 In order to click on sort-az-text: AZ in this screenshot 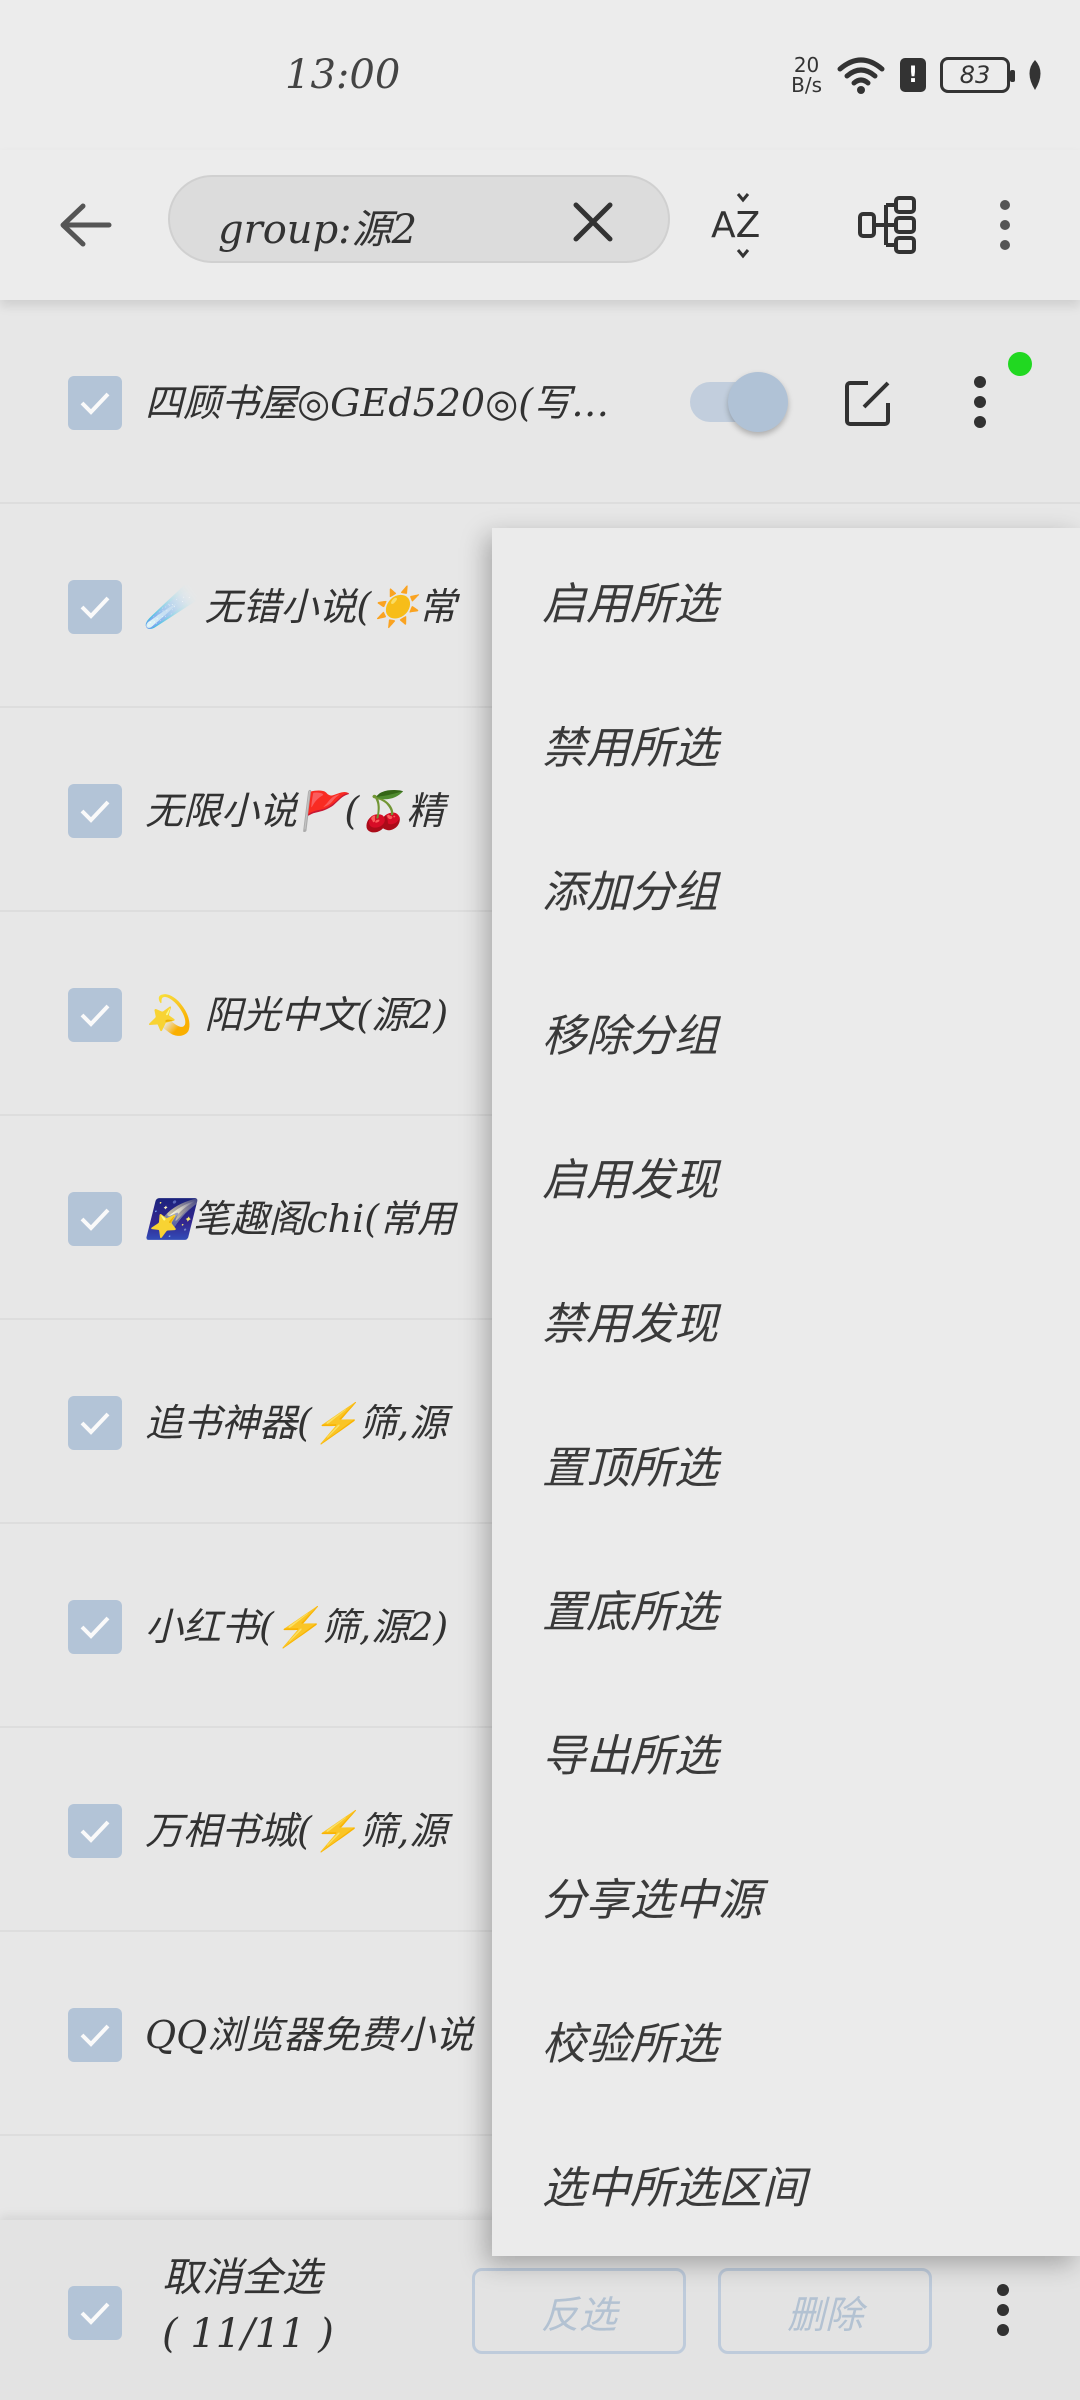, I will do `click(735, 225)`.